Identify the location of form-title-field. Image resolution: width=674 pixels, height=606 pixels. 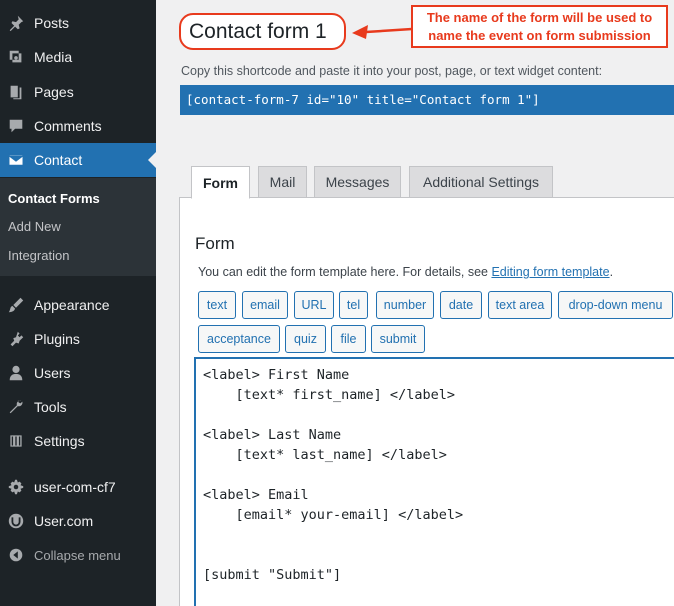
(262, 31).